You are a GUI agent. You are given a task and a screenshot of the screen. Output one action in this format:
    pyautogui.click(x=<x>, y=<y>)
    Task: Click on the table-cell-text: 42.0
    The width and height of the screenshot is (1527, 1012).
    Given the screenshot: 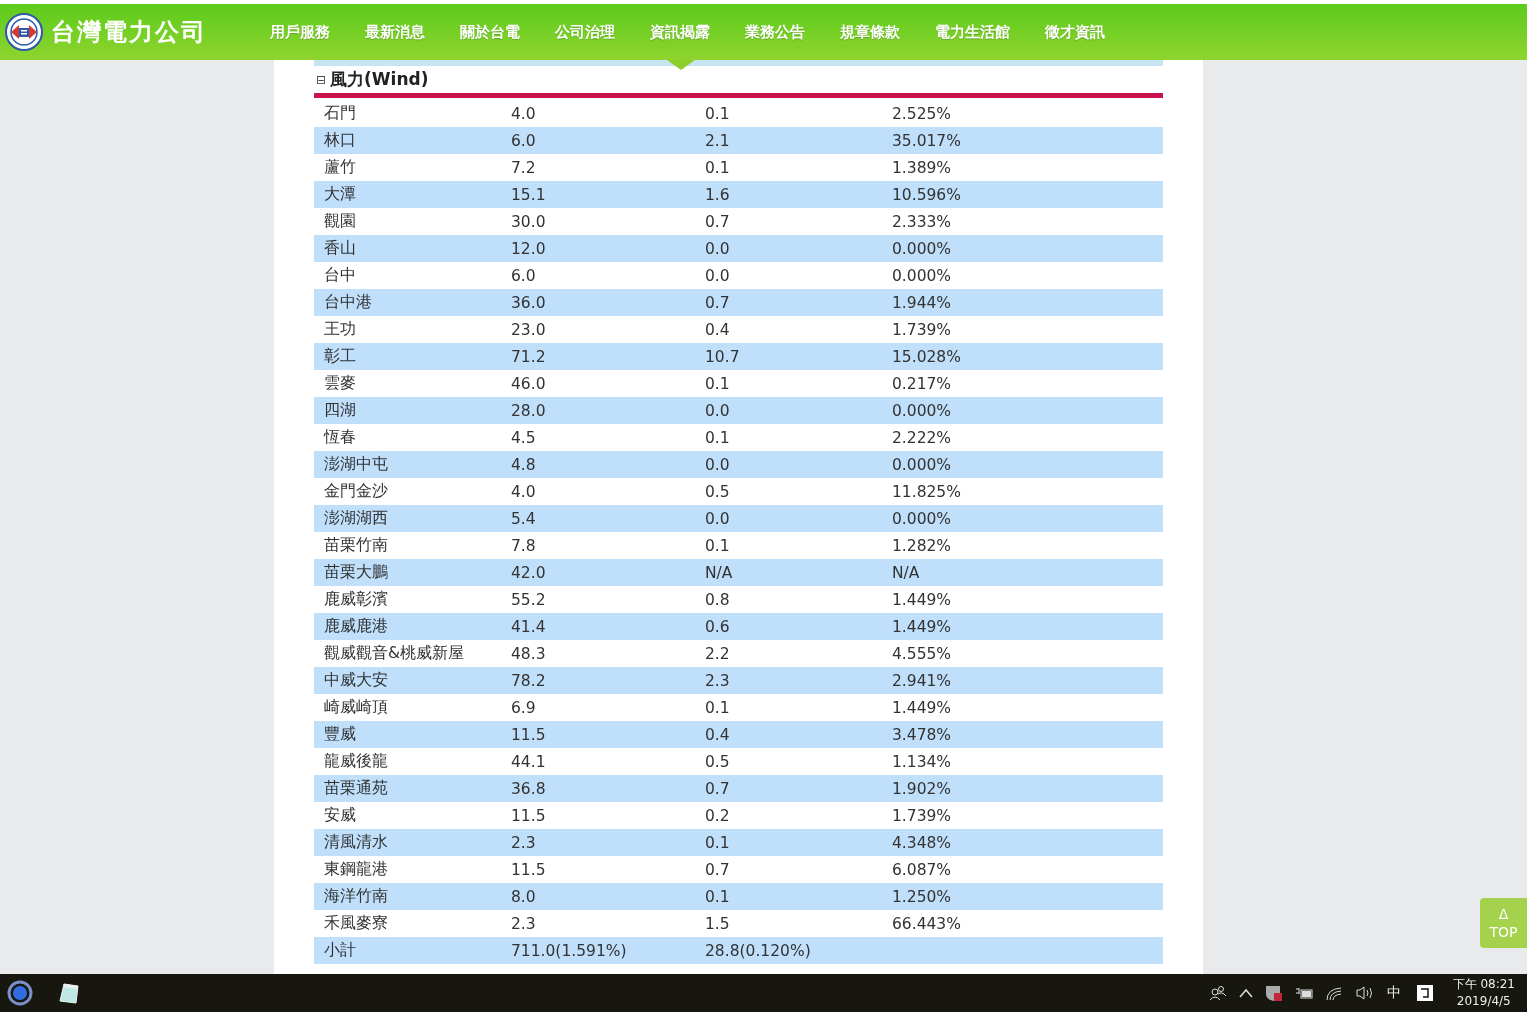 What is the action you would take?
    pyautogui.click(x=529, y=572)
    